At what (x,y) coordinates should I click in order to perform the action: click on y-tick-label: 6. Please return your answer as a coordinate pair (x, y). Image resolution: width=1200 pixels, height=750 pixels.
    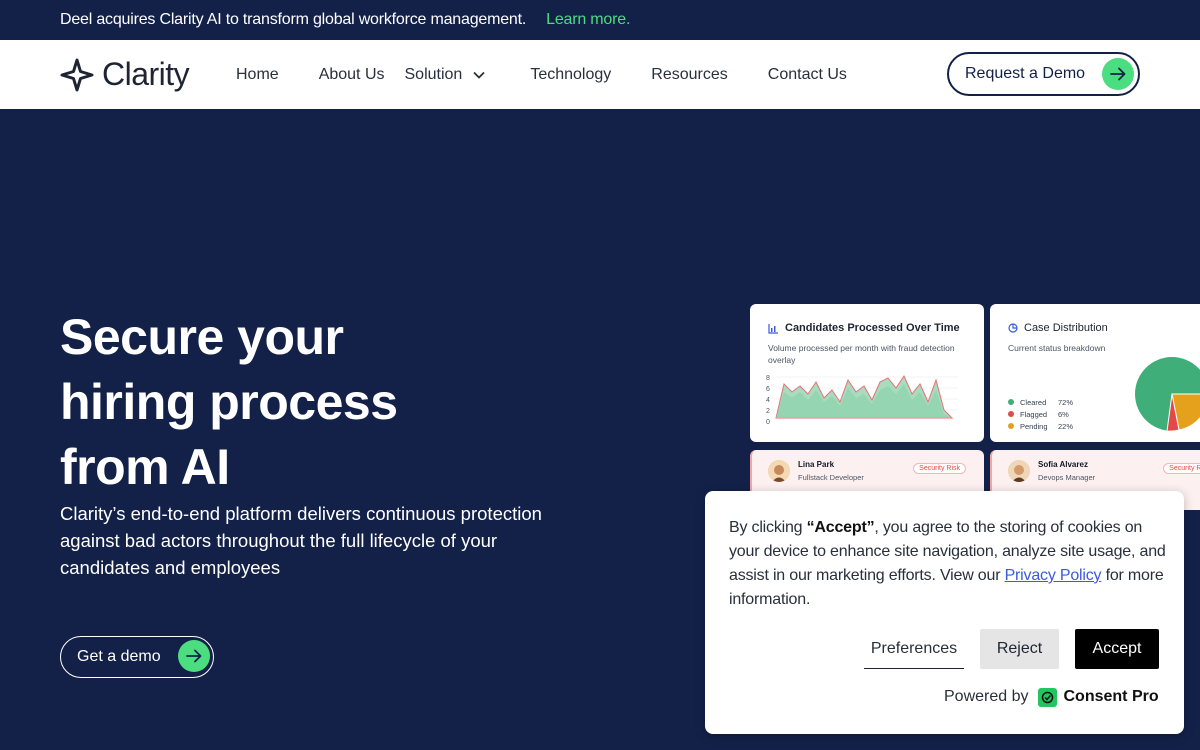
    Looking at the image, I should click on (768, 389).